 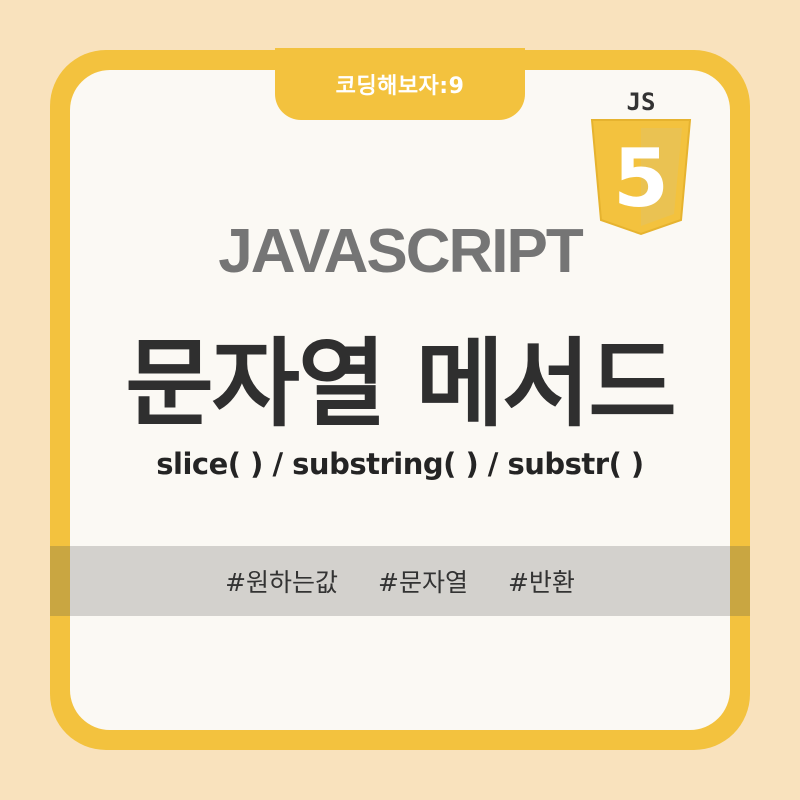 What do you see at coordinates (282, 582) in the screenshot?
I see `hashtag: #원하는값` at bounding box center [282, 582].